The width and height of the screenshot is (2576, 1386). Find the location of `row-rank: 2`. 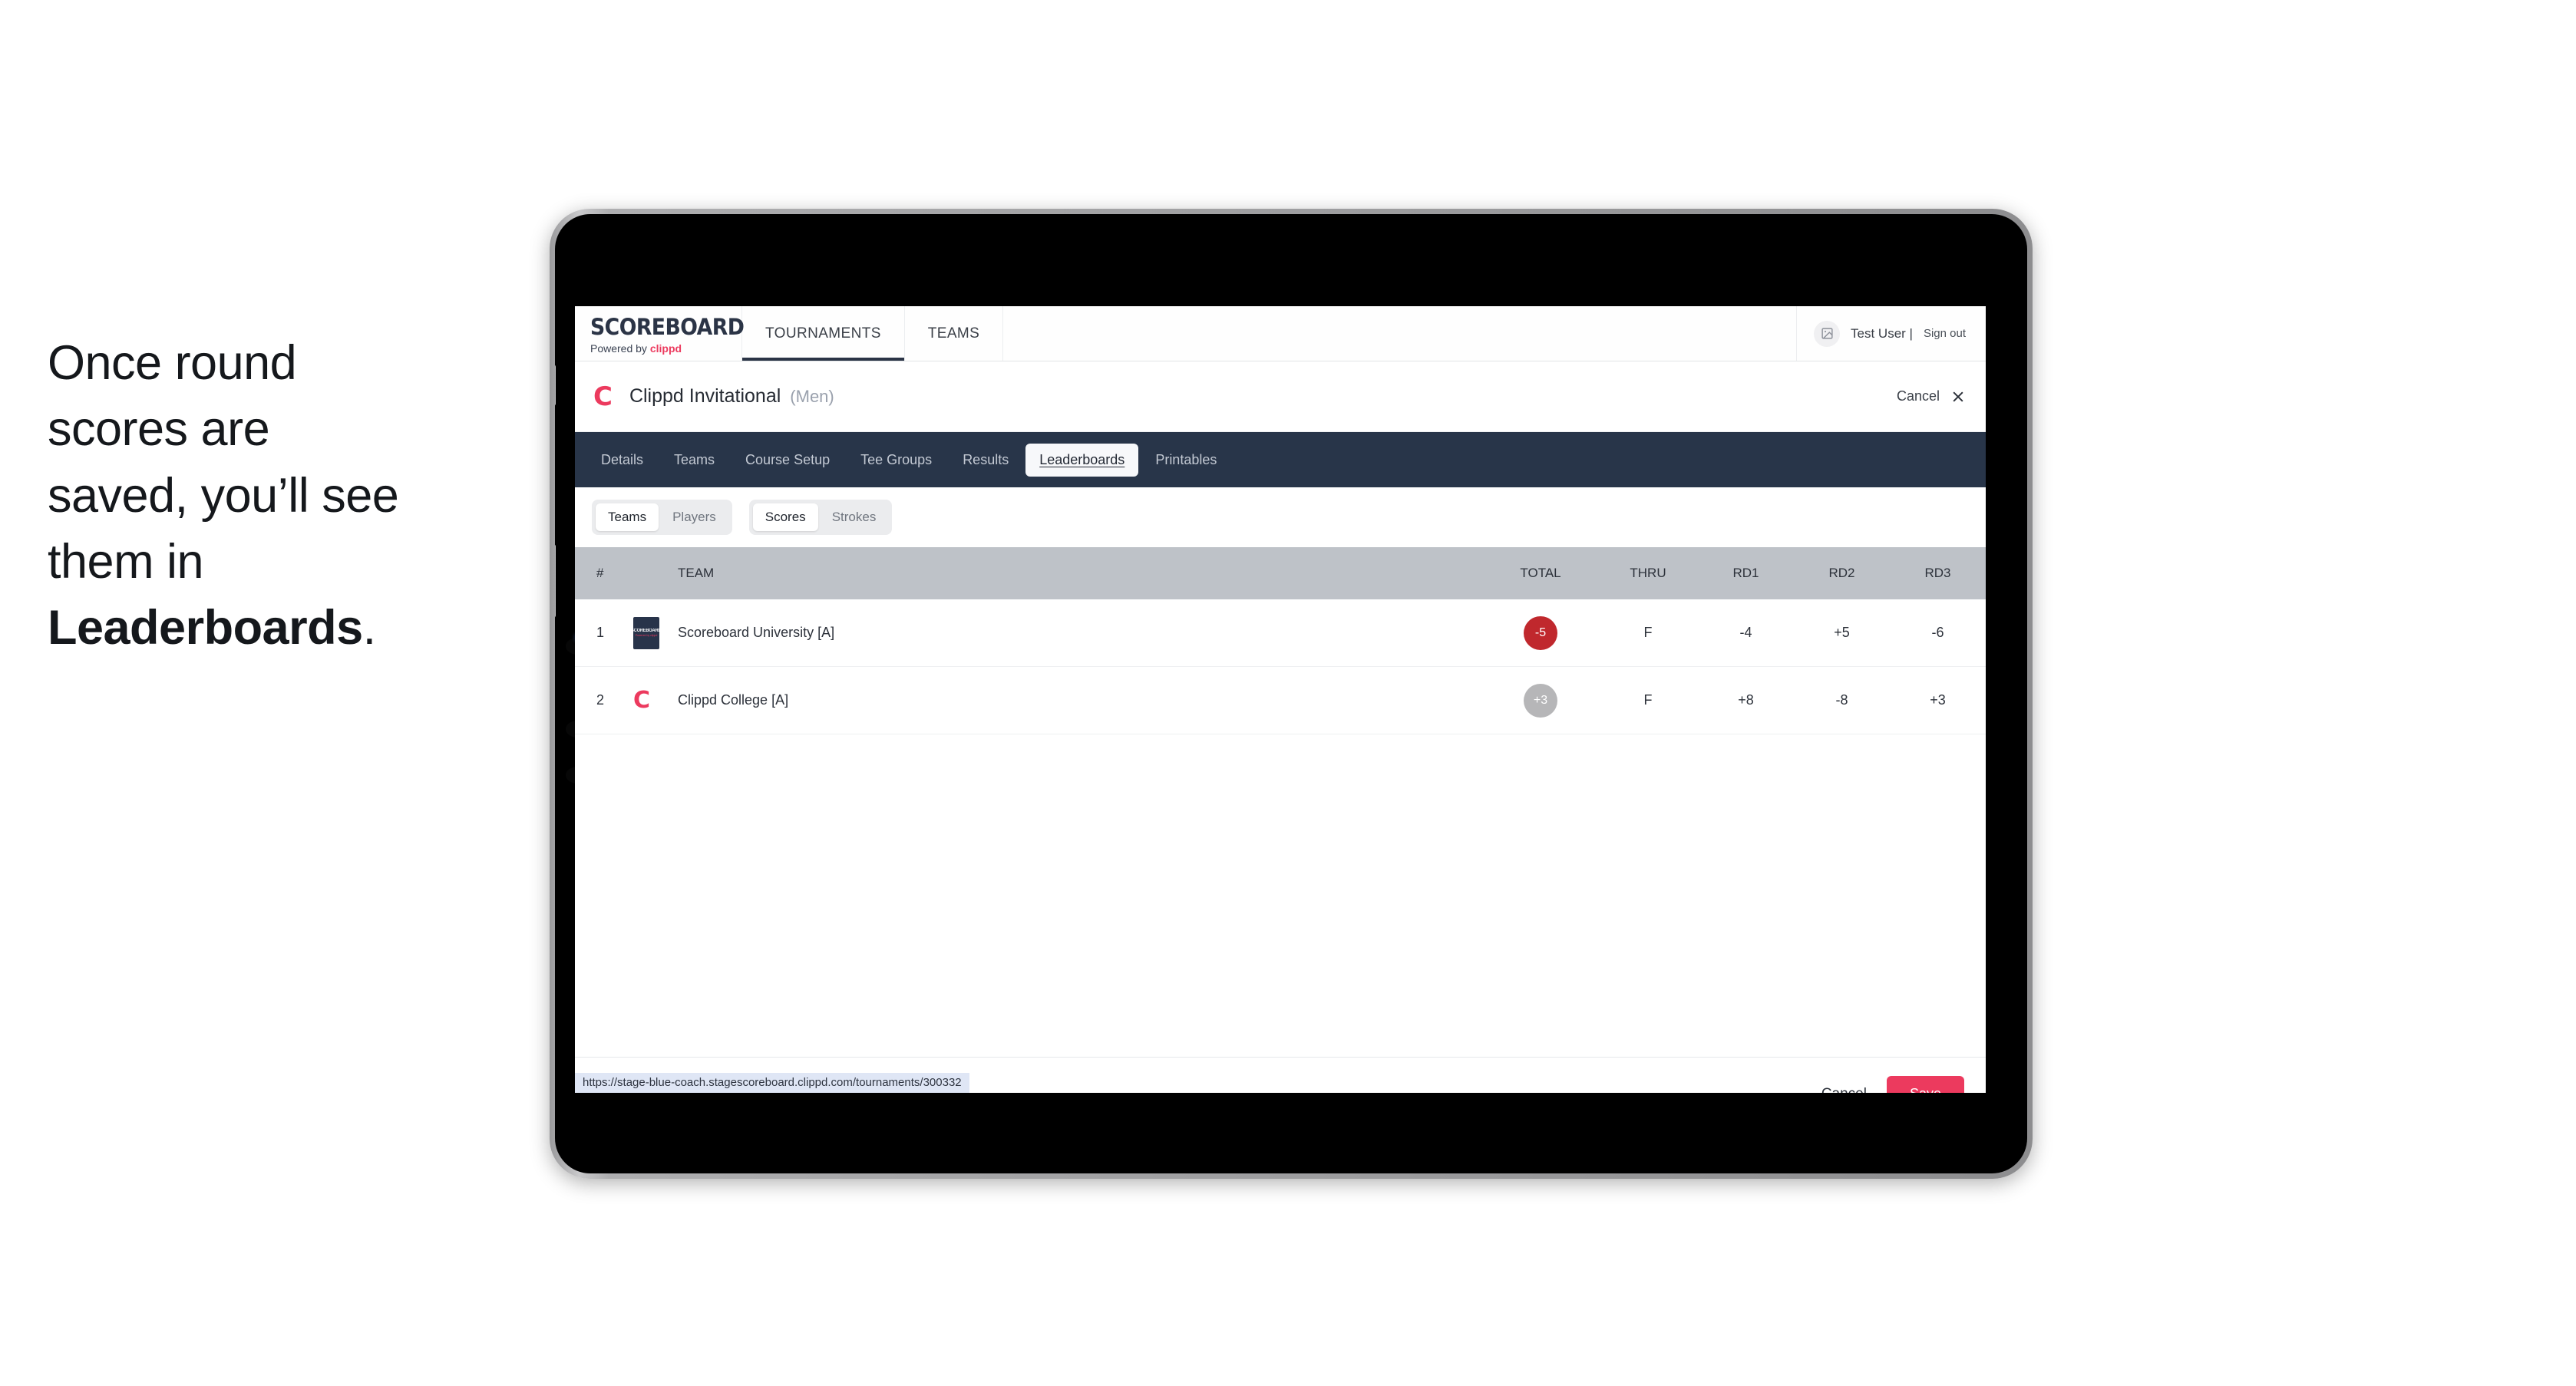

row-rank: 2 is located at coordinates (600, 700).